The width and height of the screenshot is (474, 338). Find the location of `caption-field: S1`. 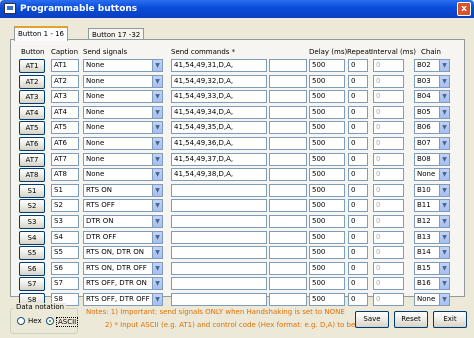

caption-field: S1 is located at coordinates (65, 190).